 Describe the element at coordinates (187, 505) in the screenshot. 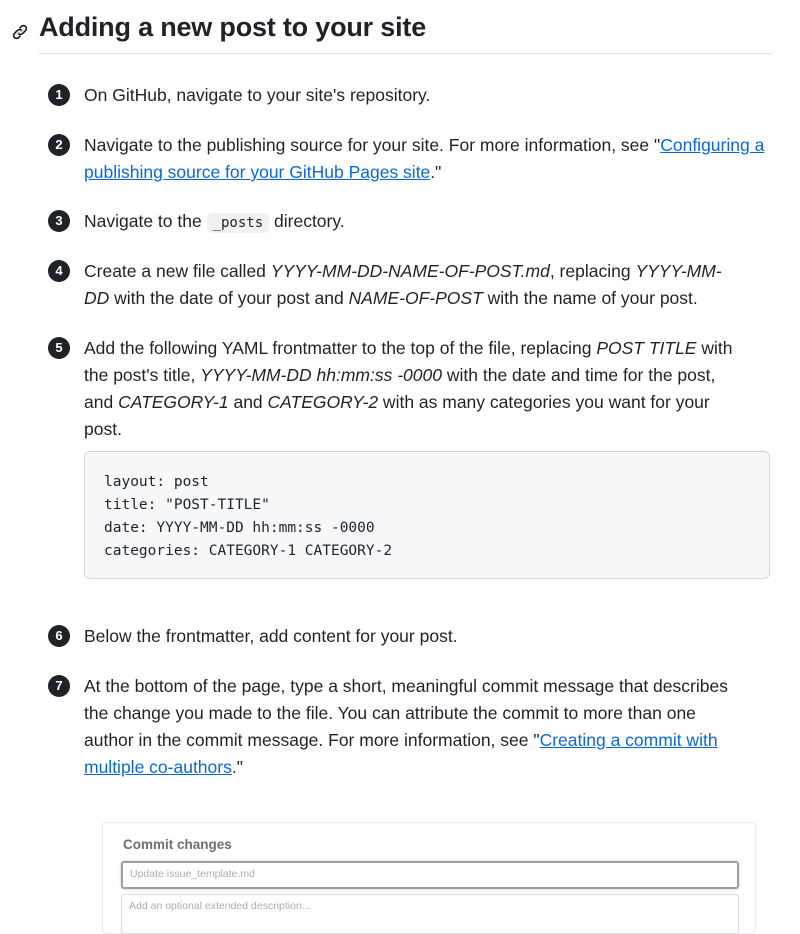

I see `code-line: title: "POST-TITLE"` at that location.